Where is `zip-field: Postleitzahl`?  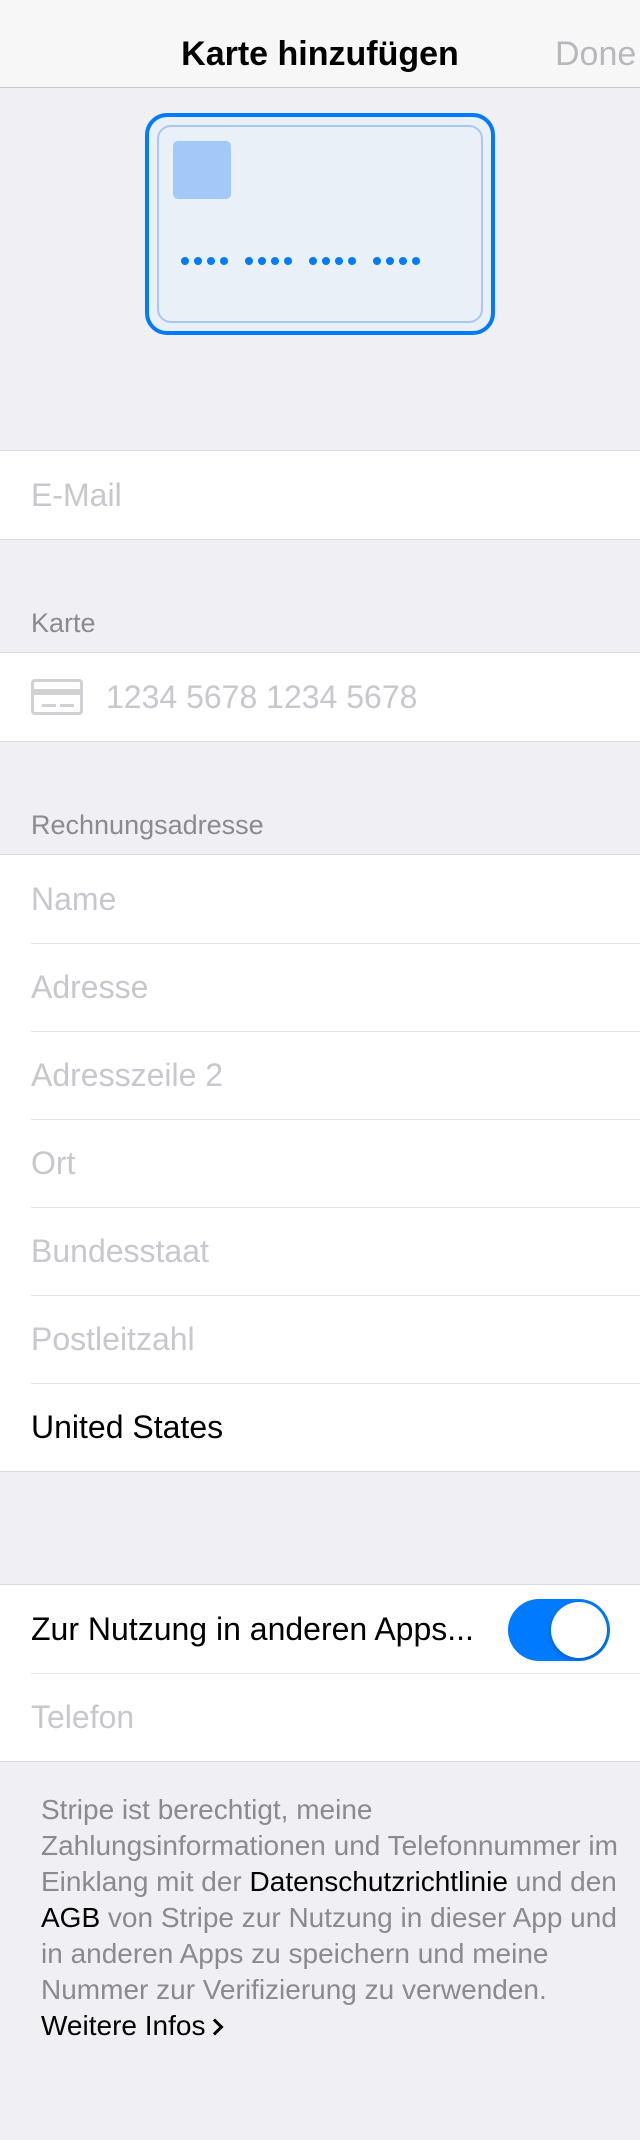 zip-field: Postleitzahl is located at coordinates (320, 1339).